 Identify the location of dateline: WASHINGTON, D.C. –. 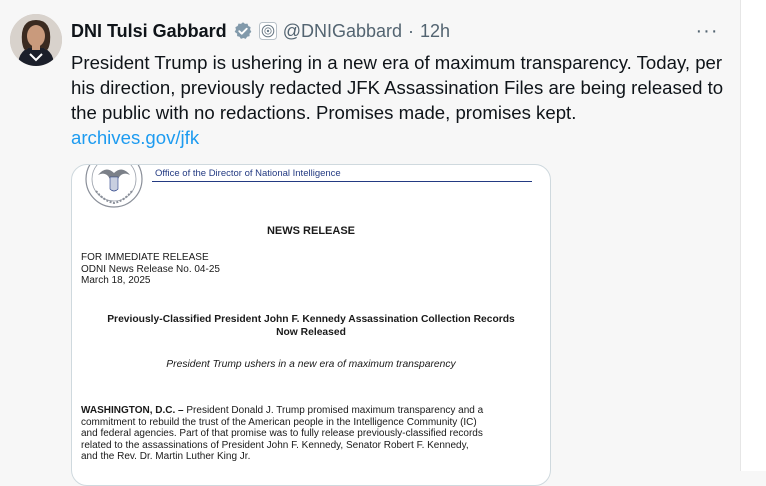
(132, 410).